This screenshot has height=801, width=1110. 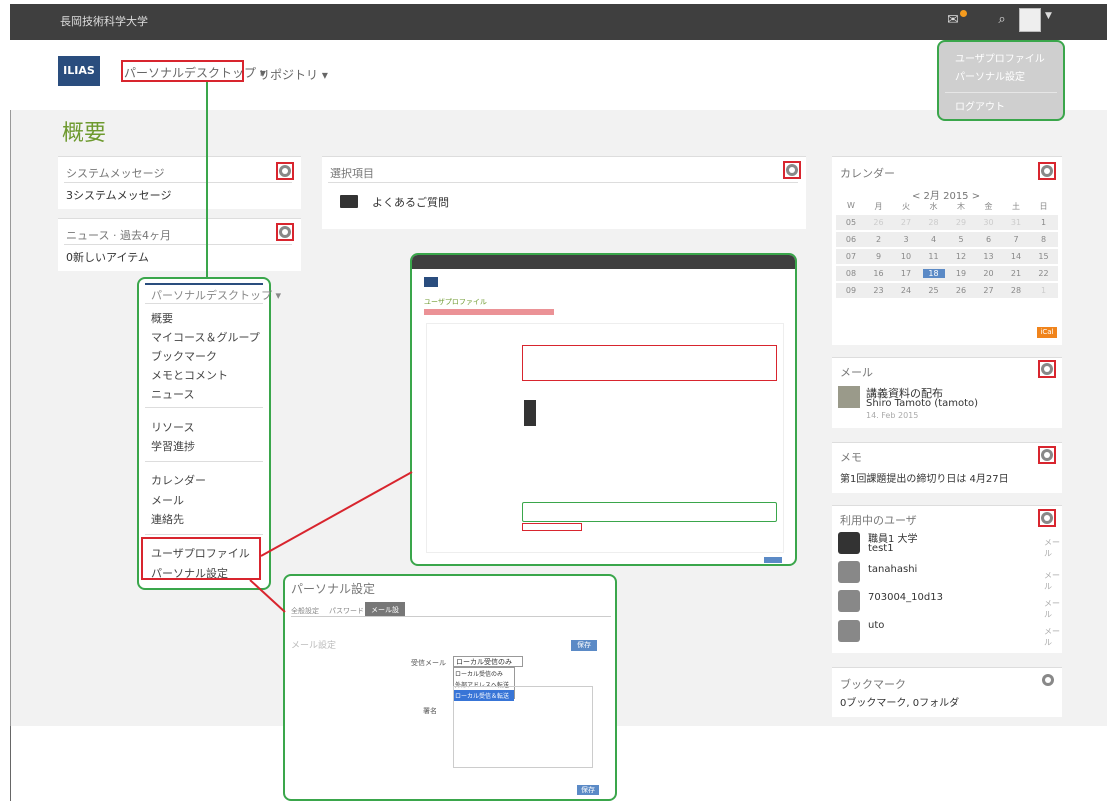 I want to click on connector-lines, so click(x=331, y=542).